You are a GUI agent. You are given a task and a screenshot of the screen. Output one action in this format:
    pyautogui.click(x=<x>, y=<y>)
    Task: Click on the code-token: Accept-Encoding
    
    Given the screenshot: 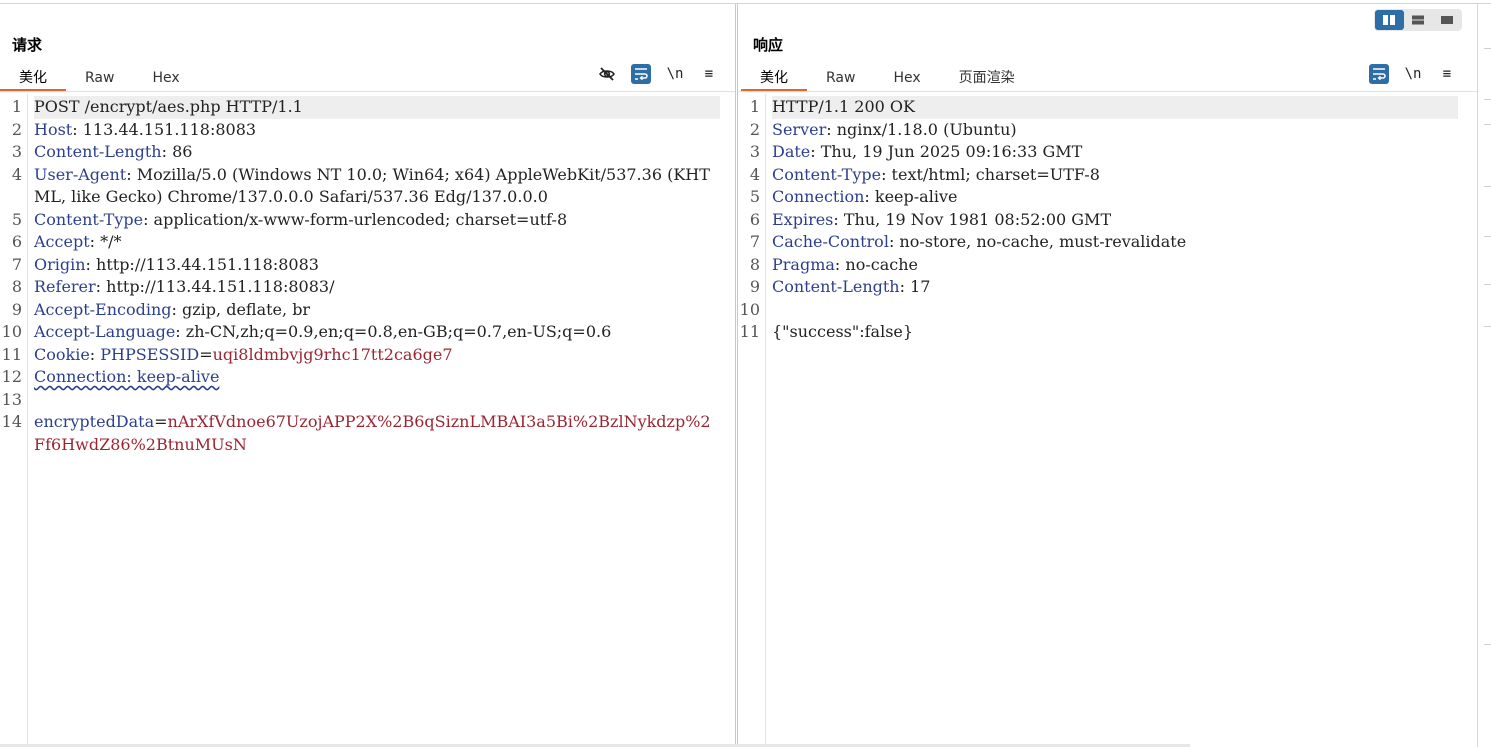 What is the action you would take?
    pyautogui.click(x=103, y=309)
    